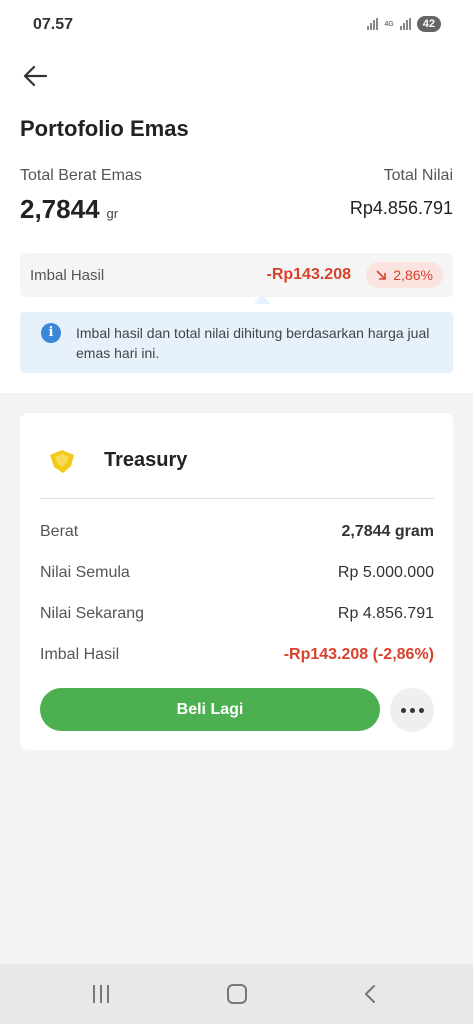  I want to click on back-chevron-icon, so click(371, 994).